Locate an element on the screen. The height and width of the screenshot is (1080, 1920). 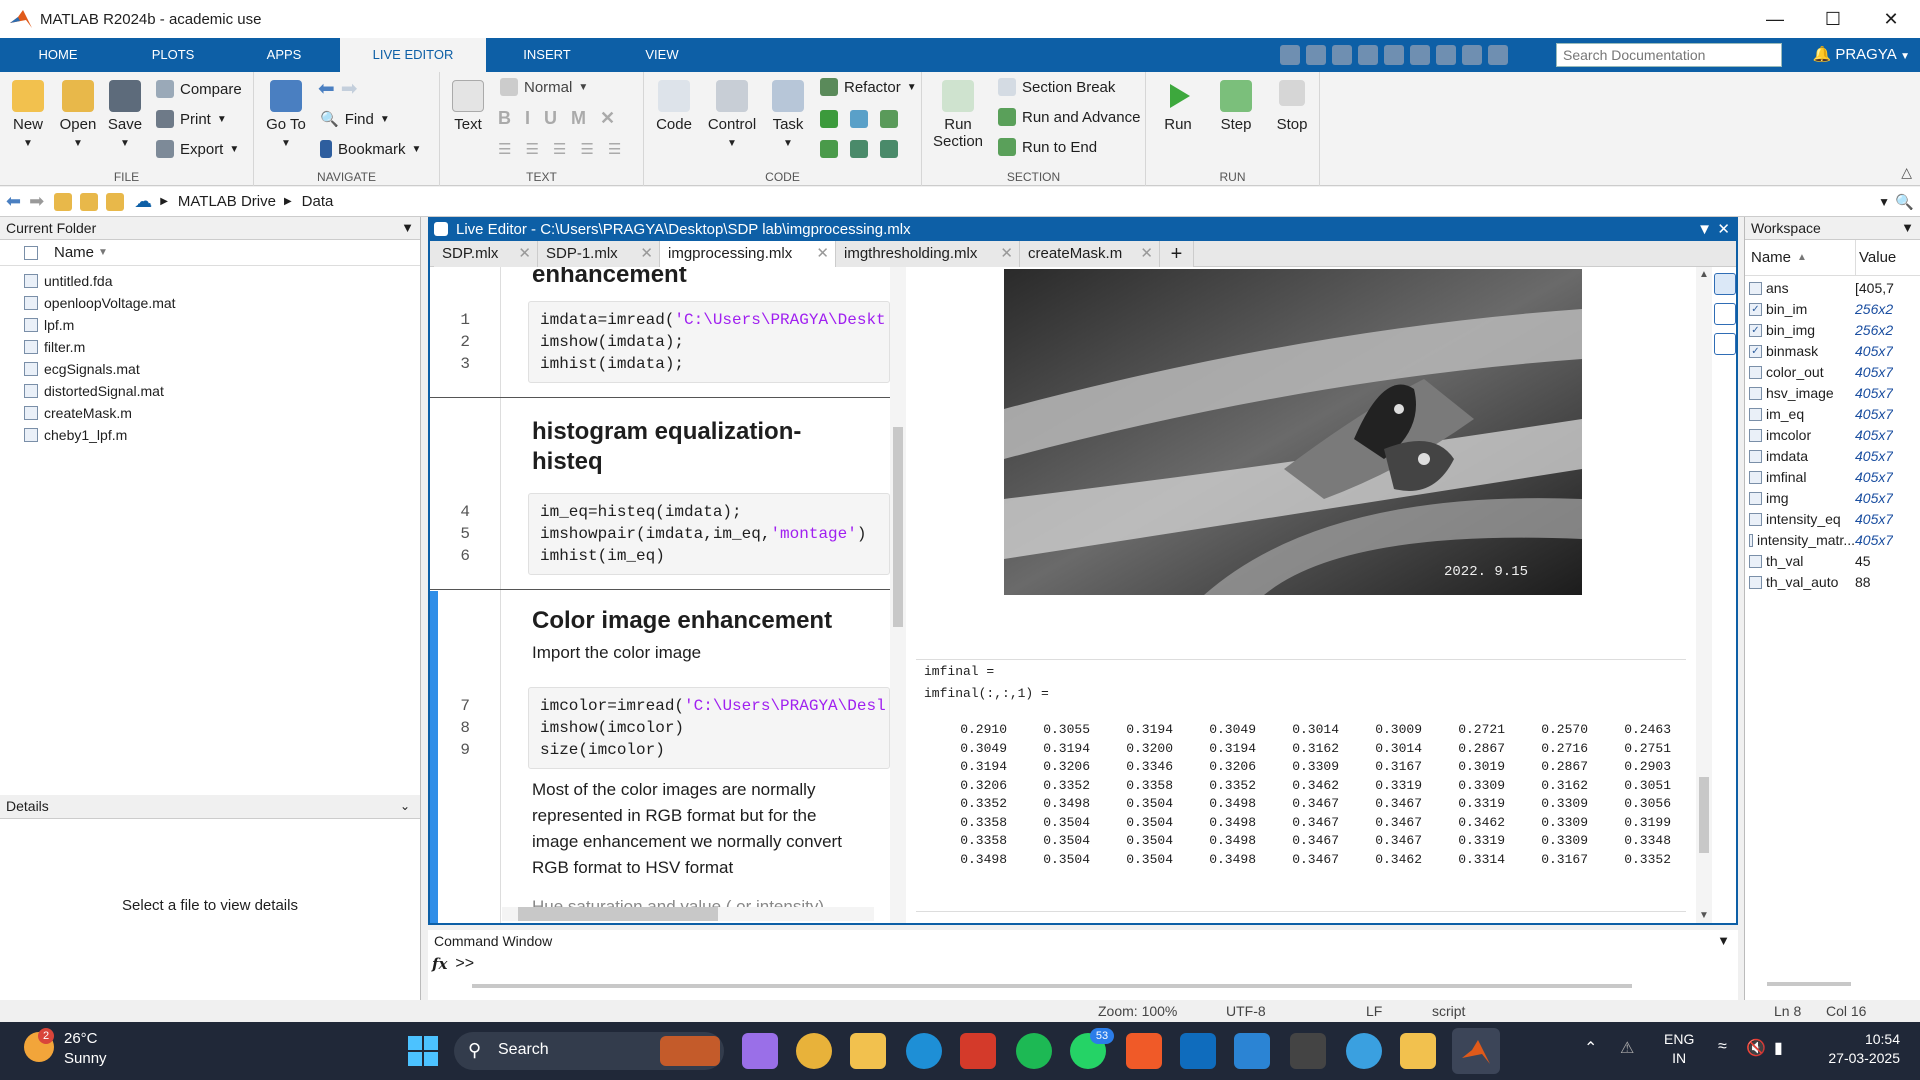
browse-folder-icon is located at coordinates (89, 201).